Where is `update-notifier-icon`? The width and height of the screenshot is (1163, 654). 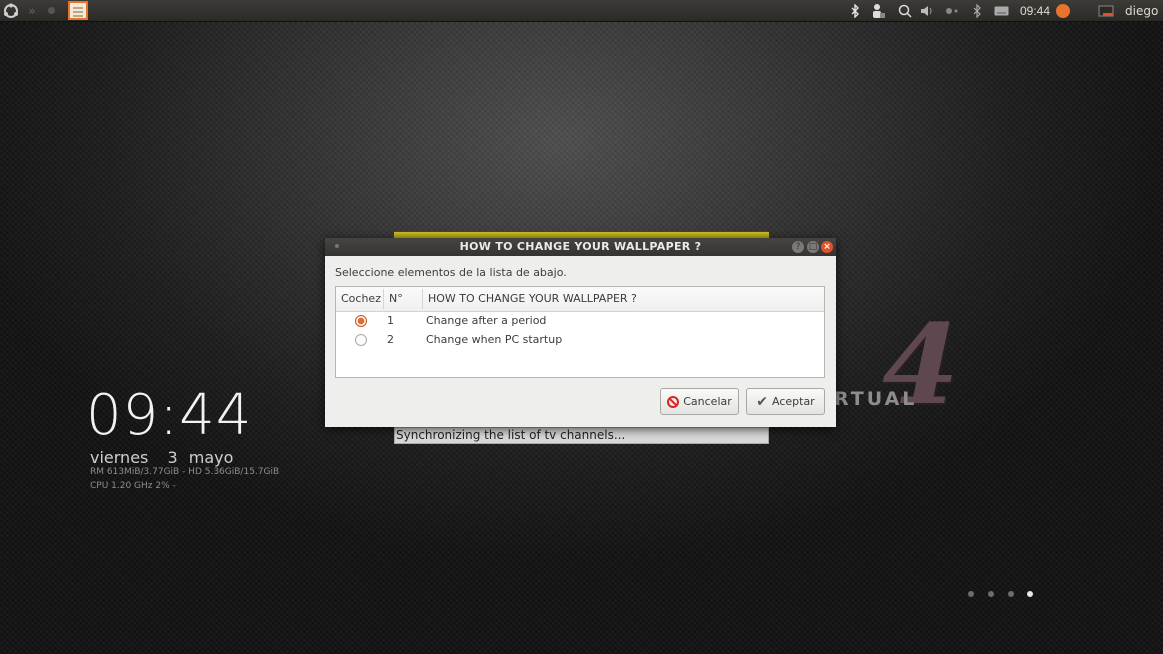 update-notifier-icon is located at coordinates (1063, 10).